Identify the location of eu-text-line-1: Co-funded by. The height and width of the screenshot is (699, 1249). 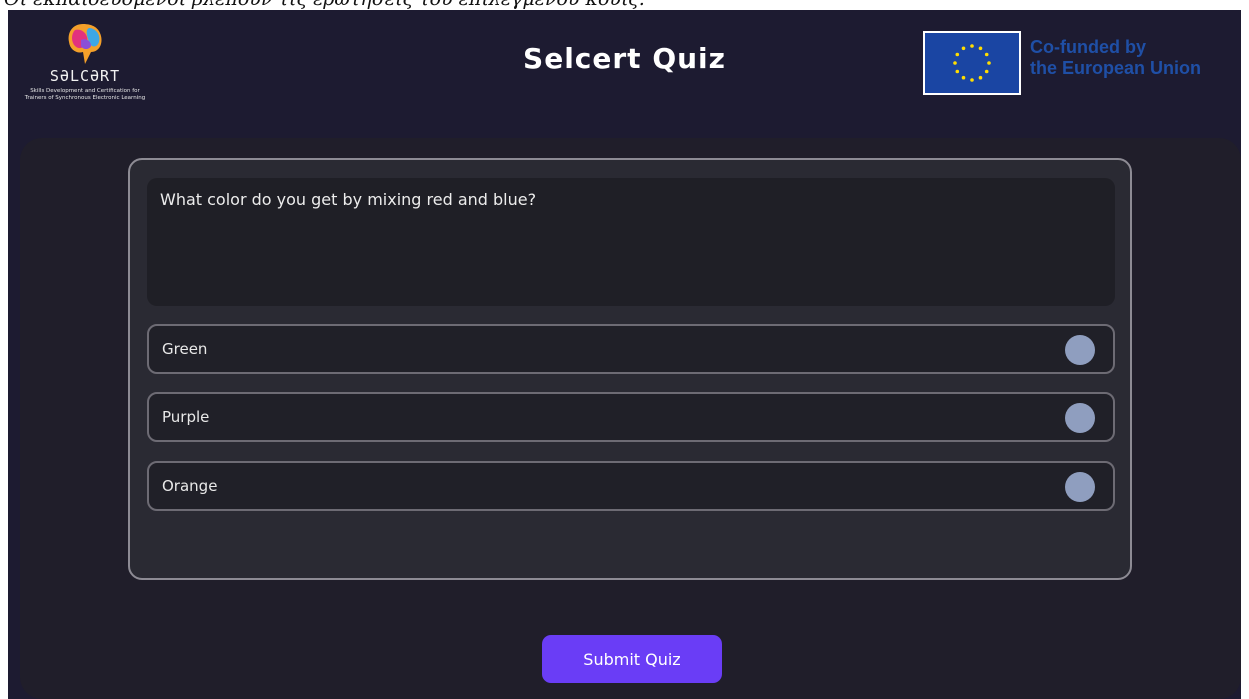
(1088, 47).